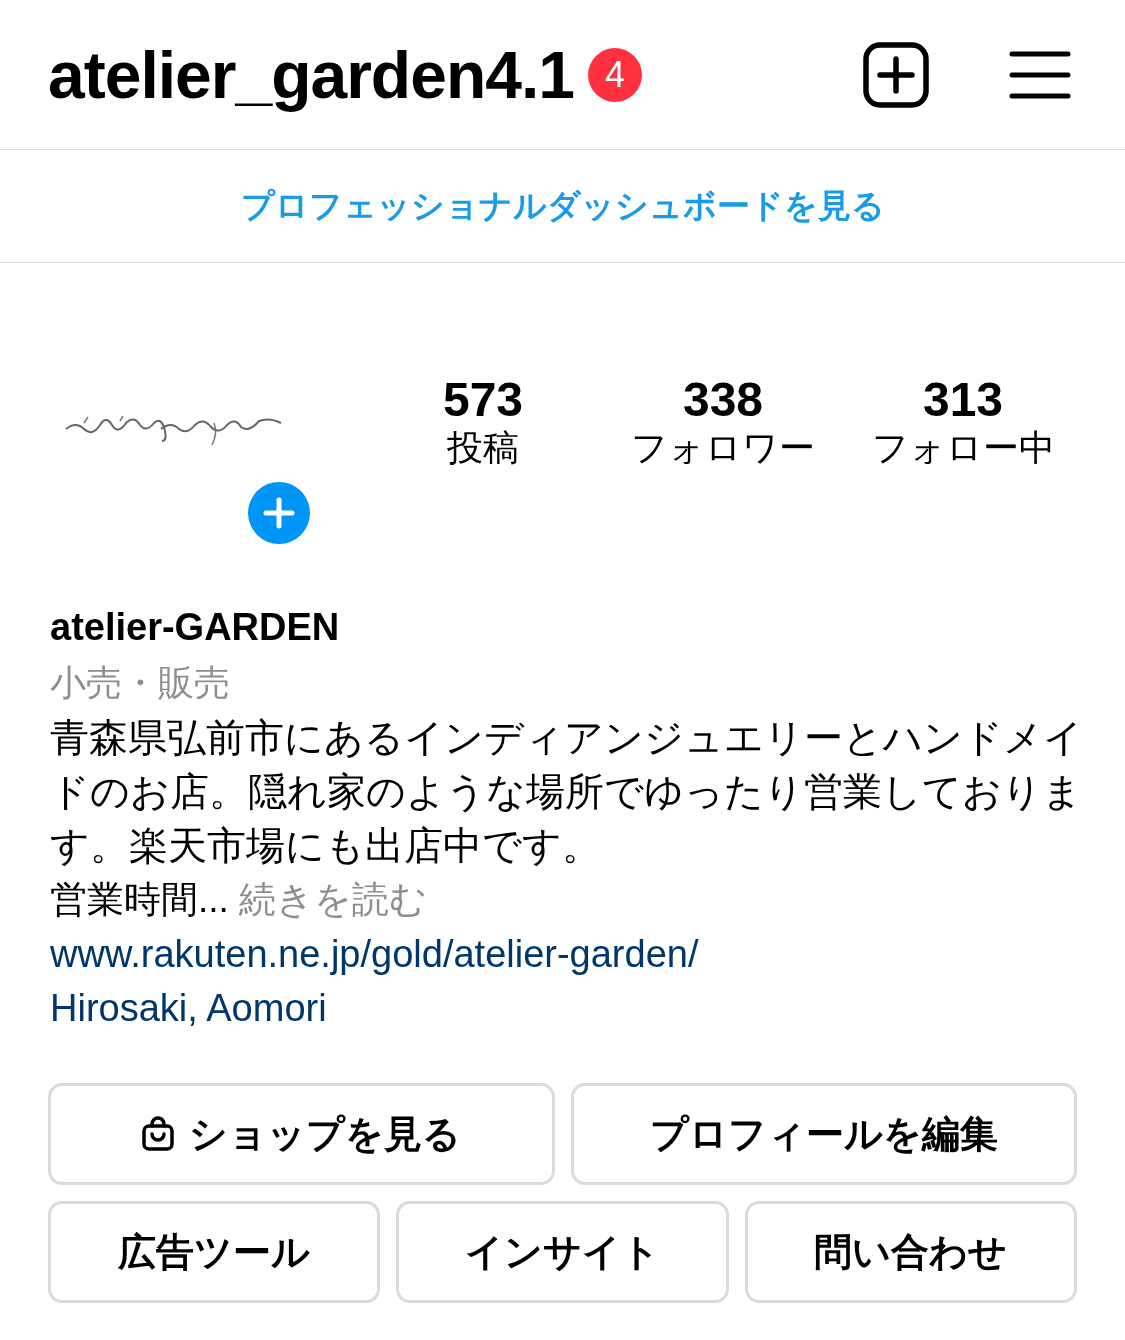 The height and width of the screenshot is (1340, 1125). What do you see at coordinates (723, 449) in the screenshot?
I see `stat-label: フォロワー` at bounding box center [723, 449].